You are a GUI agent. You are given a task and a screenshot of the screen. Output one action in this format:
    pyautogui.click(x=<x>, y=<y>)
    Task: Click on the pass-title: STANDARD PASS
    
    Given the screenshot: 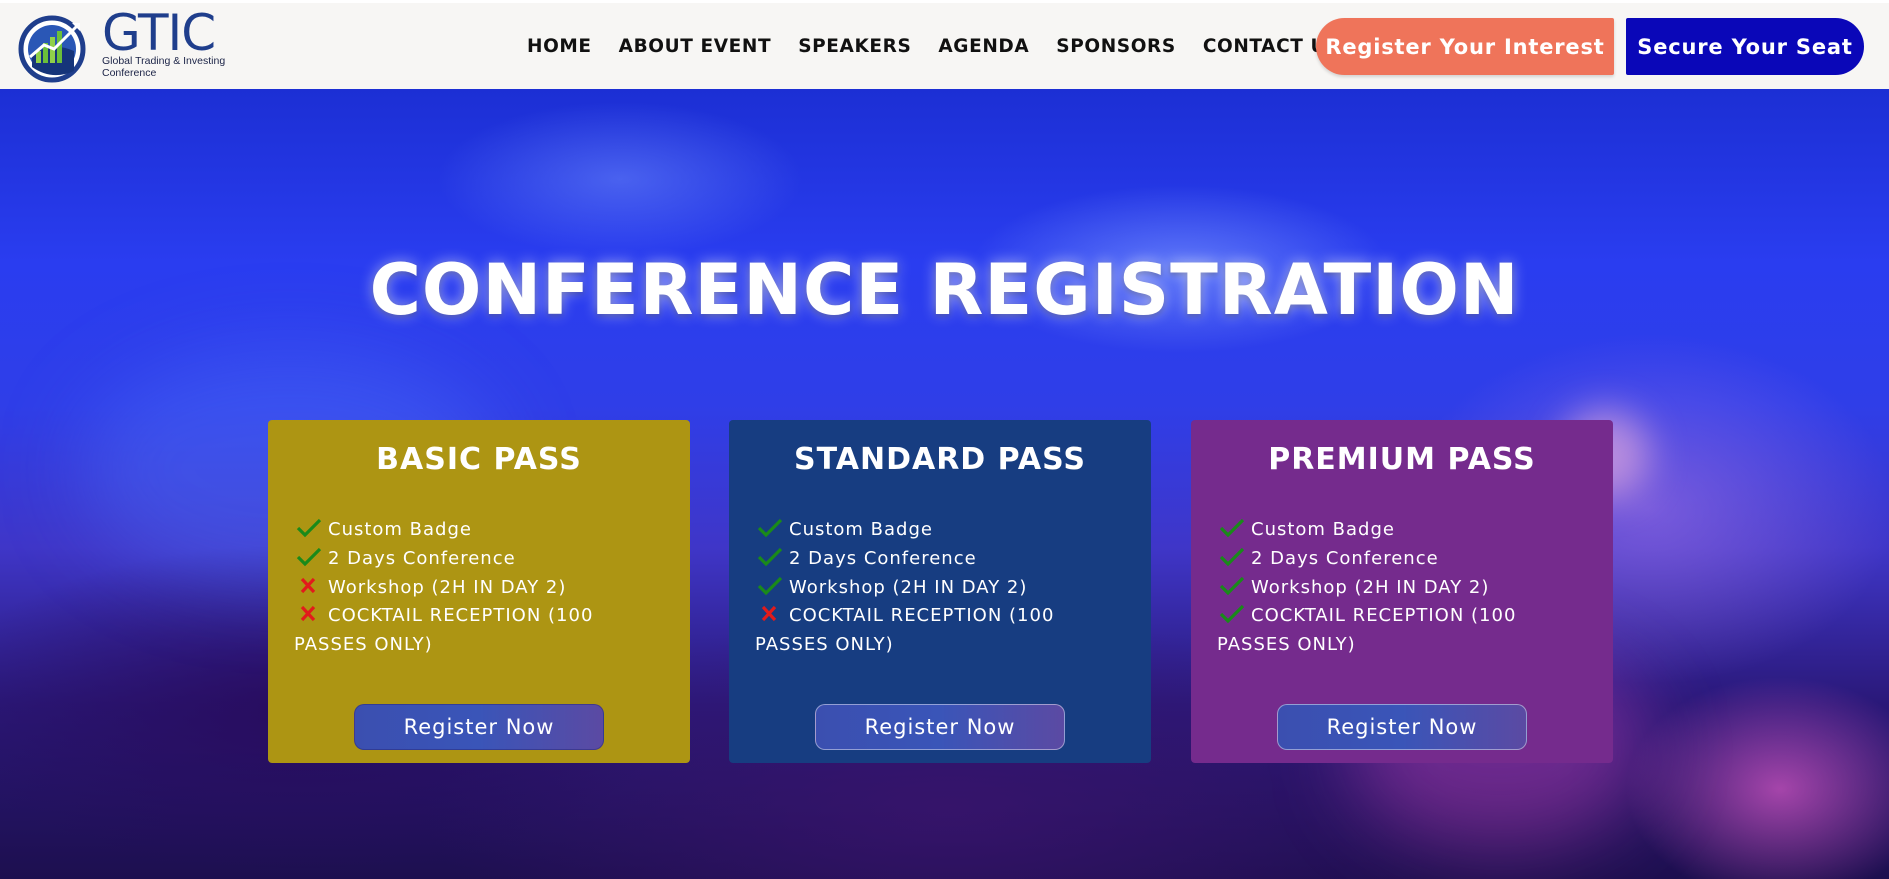 What is the action you would take?
    pyautogui.click(x=940, y=459)
    